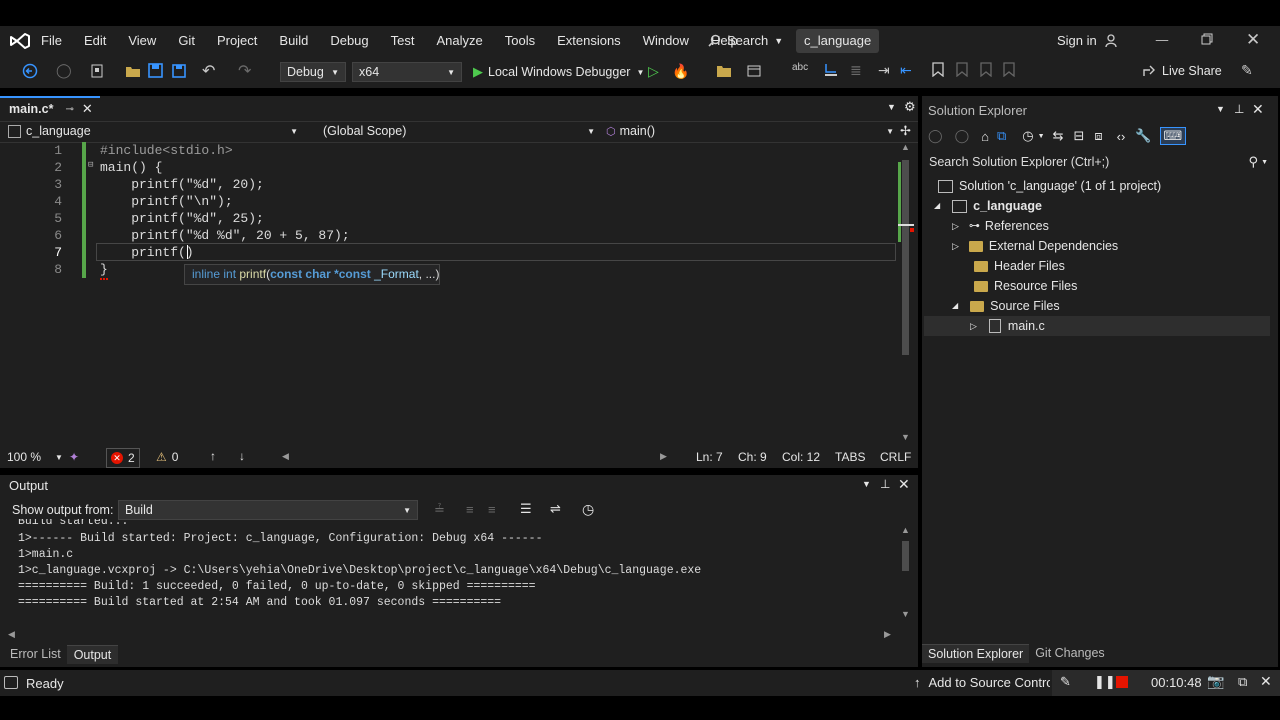  What do you see at coordinates (153, 131) in the screenshot?
I see `project-dropdown: c_language ▼` at bounding box center [153, 131].